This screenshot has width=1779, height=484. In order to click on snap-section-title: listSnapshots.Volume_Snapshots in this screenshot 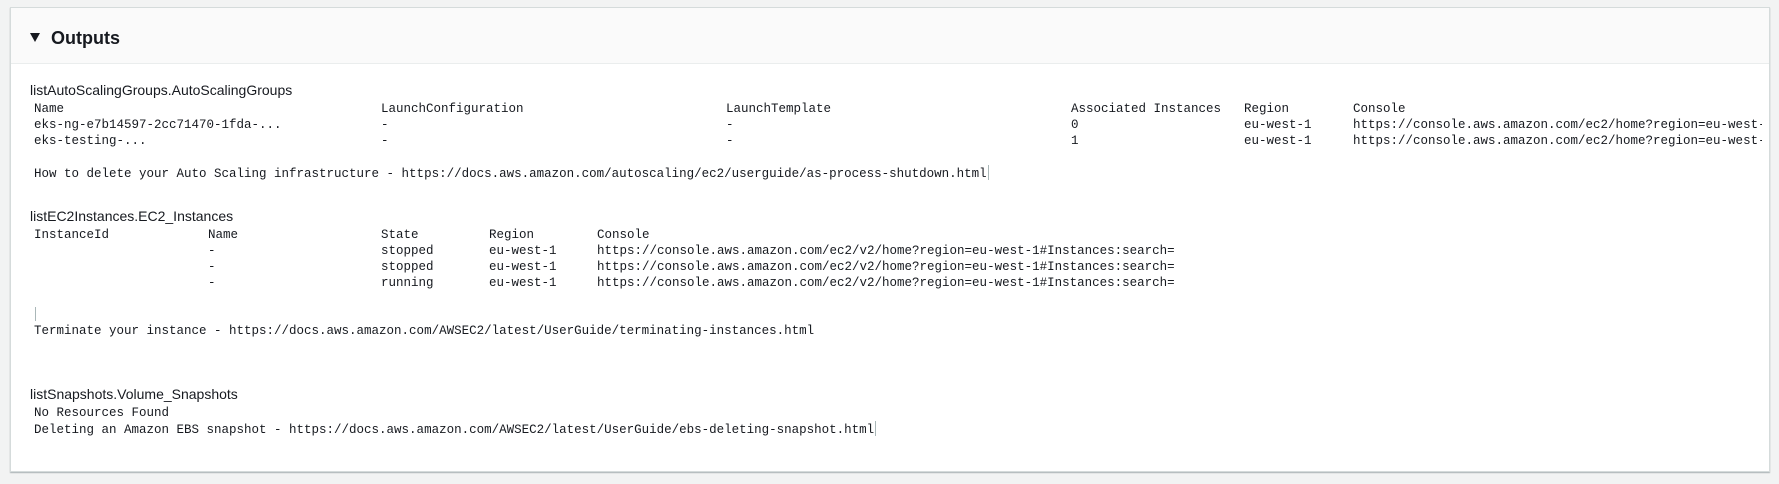, I will do `click(134, 394)`.